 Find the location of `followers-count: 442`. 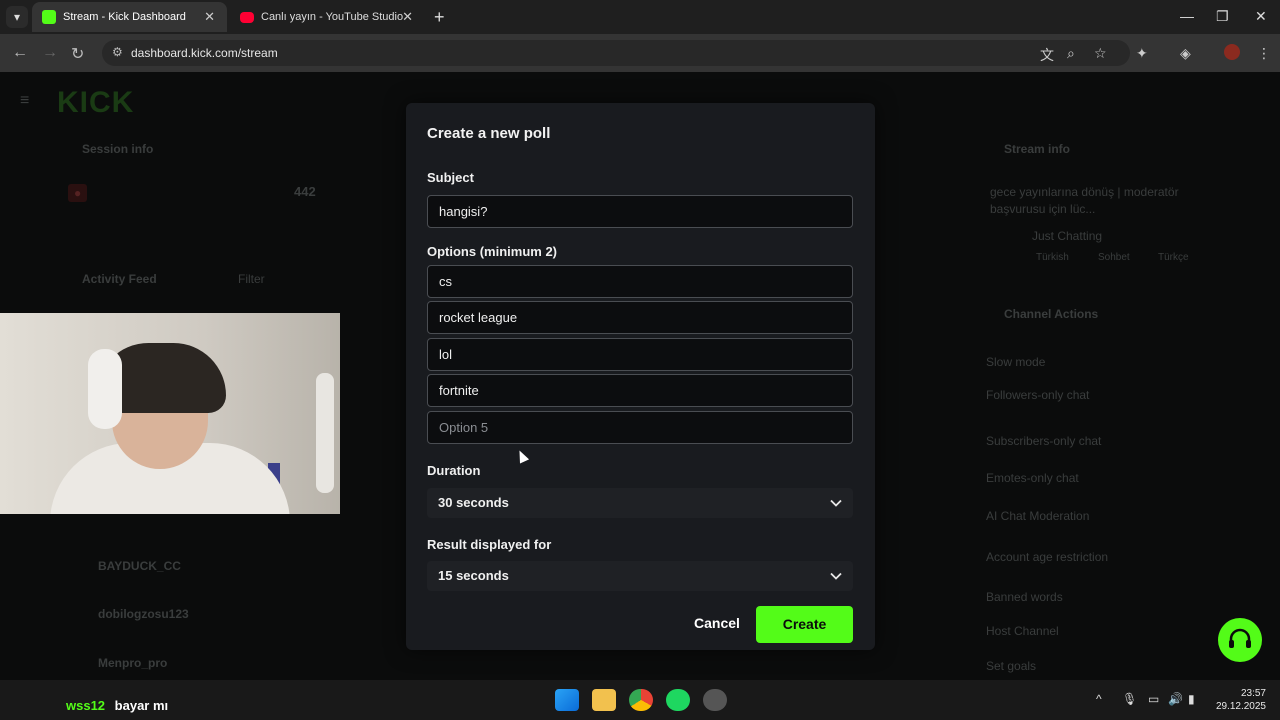

followers-count: 442 is located at coordinates (305, 191).